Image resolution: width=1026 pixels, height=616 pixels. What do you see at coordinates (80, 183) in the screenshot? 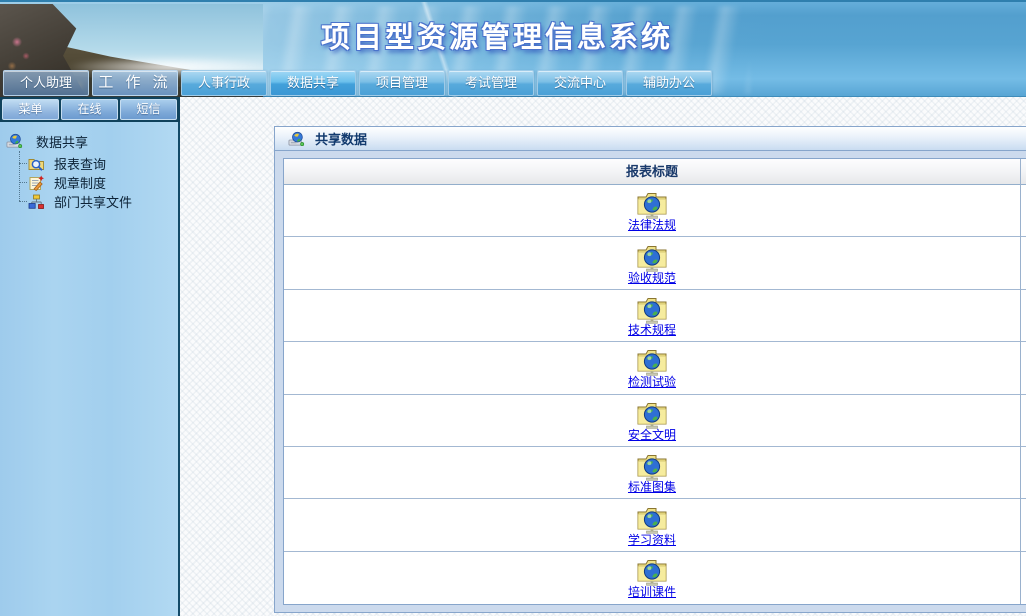
I see `tree-item-label: 规章制度` at bounding box center [80, 183].